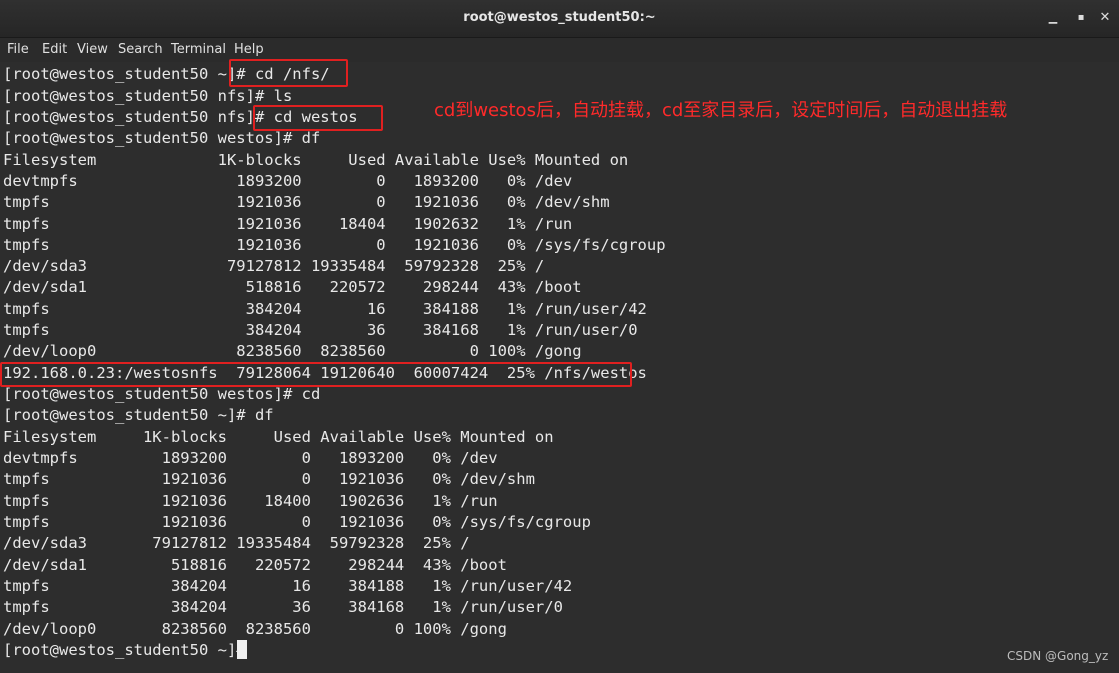 This screenshot has width=1119, height=673. Describe the element at coordinates (1081, 18) in the screenshot. I see `maximize-icon: ▪` at that location.